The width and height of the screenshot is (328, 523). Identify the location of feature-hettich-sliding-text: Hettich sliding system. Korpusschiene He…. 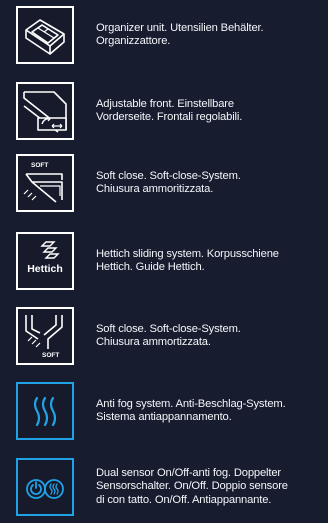
(187, 260).